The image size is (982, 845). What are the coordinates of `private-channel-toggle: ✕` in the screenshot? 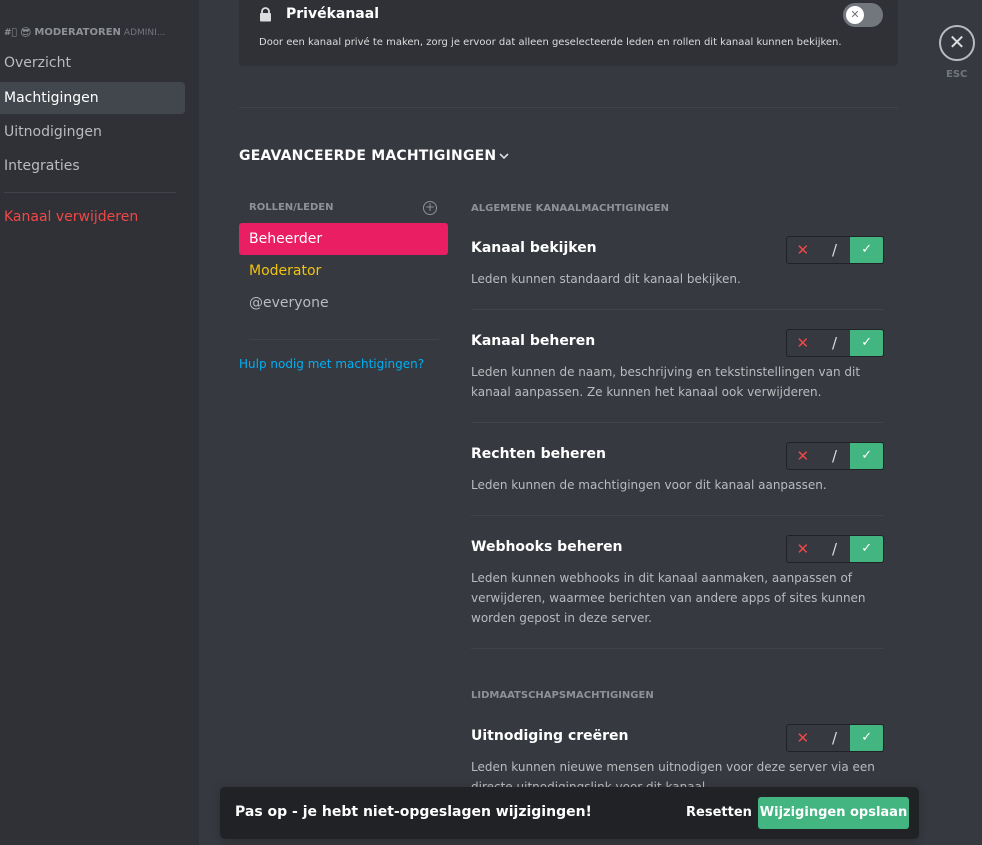 It's located at (863, 15).